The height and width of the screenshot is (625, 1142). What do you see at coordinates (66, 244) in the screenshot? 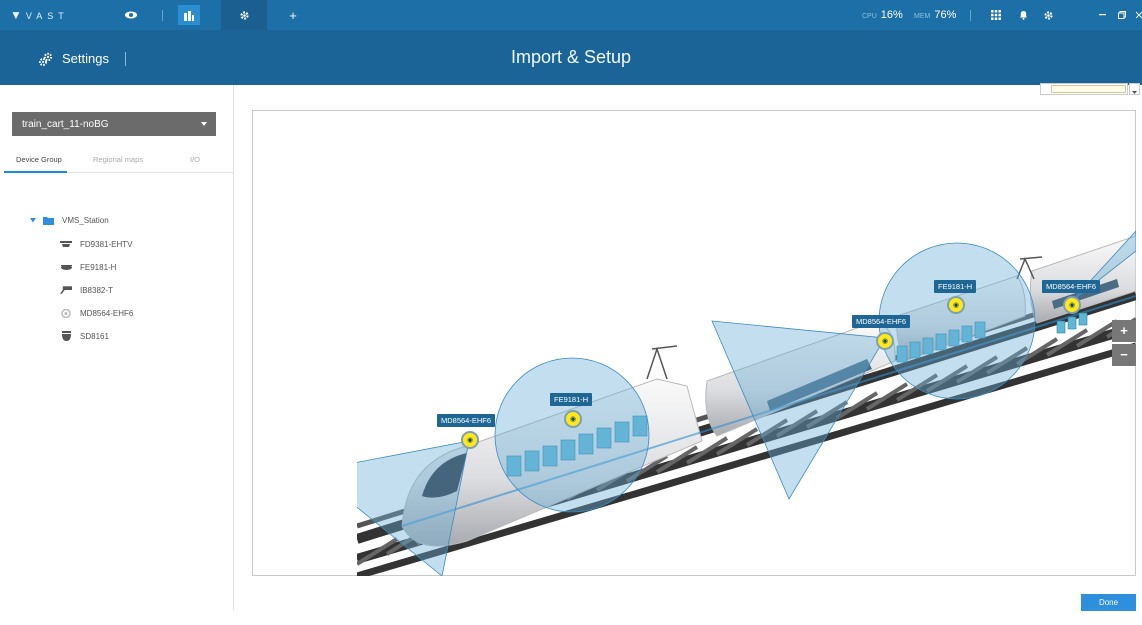
I see `fisheye-camera-icon` at bounding box center [66, 244].